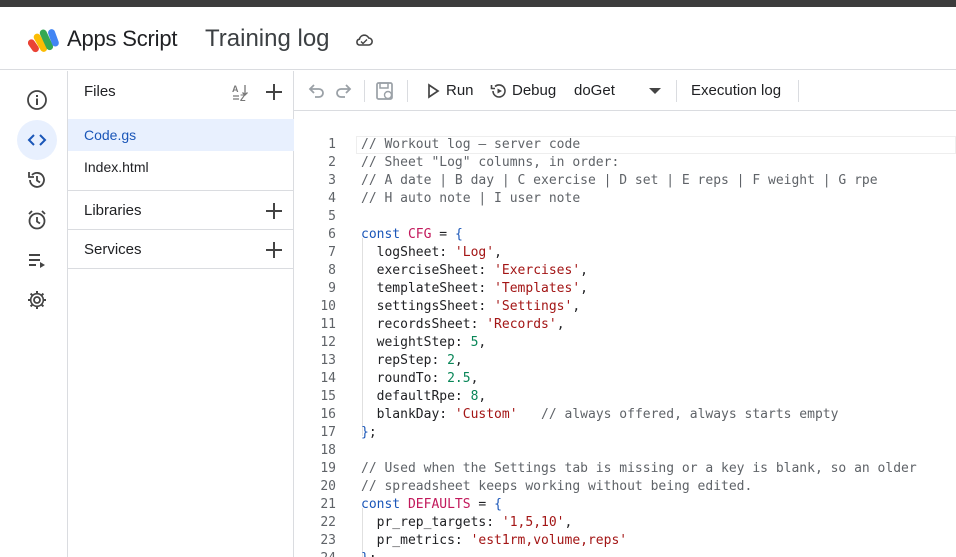 The width and height of the screenshot is (956, 557). I want to click on code-line: 8 exerciseSheet: 'Exercises',, so click(625, 271).